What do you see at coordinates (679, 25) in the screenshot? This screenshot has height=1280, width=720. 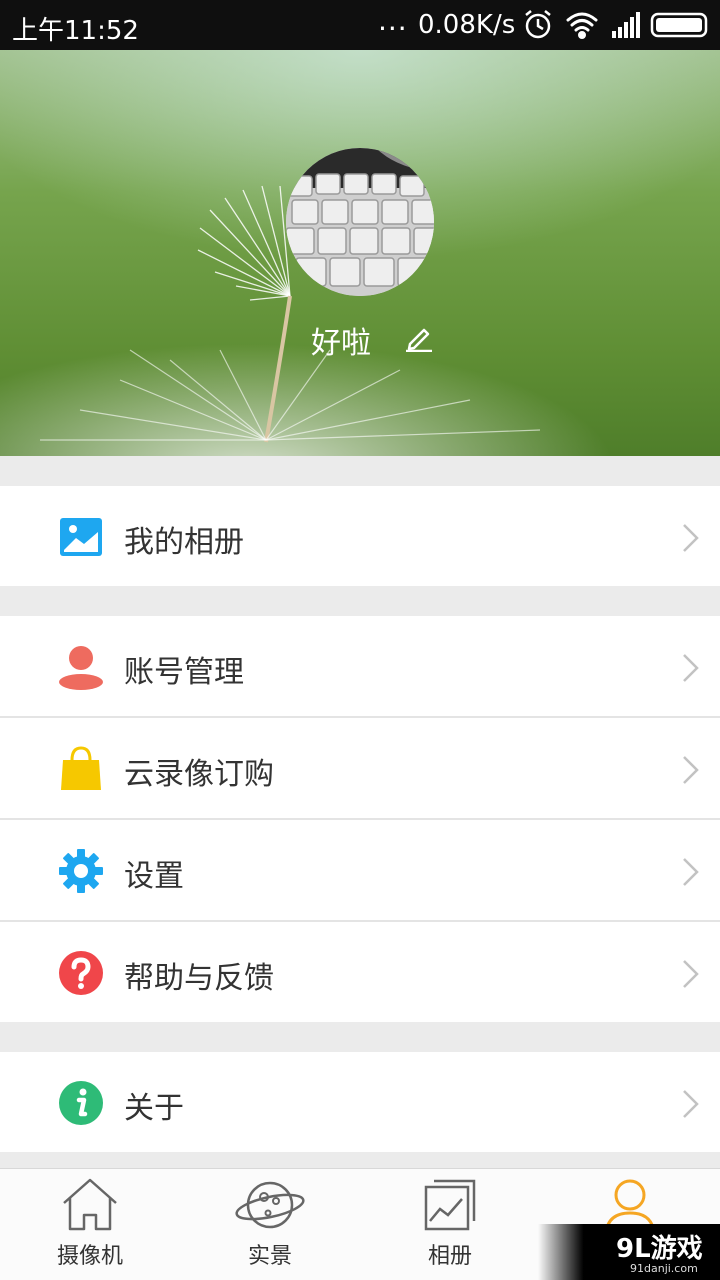 I see `battery-icon` at bounding box center [679, 25].